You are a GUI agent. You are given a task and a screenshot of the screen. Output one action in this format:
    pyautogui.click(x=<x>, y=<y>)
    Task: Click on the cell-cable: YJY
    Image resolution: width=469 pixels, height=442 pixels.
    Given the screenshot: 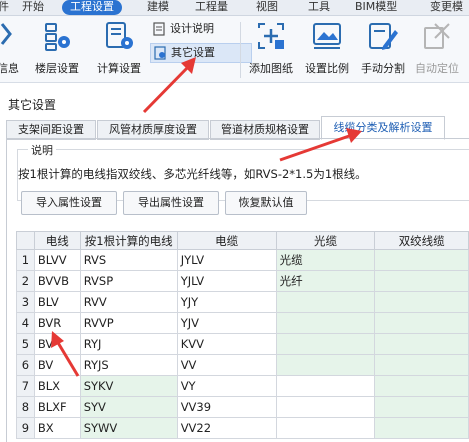 What is the action you would take?
    pyautogui.click(x=226, y=302)
    